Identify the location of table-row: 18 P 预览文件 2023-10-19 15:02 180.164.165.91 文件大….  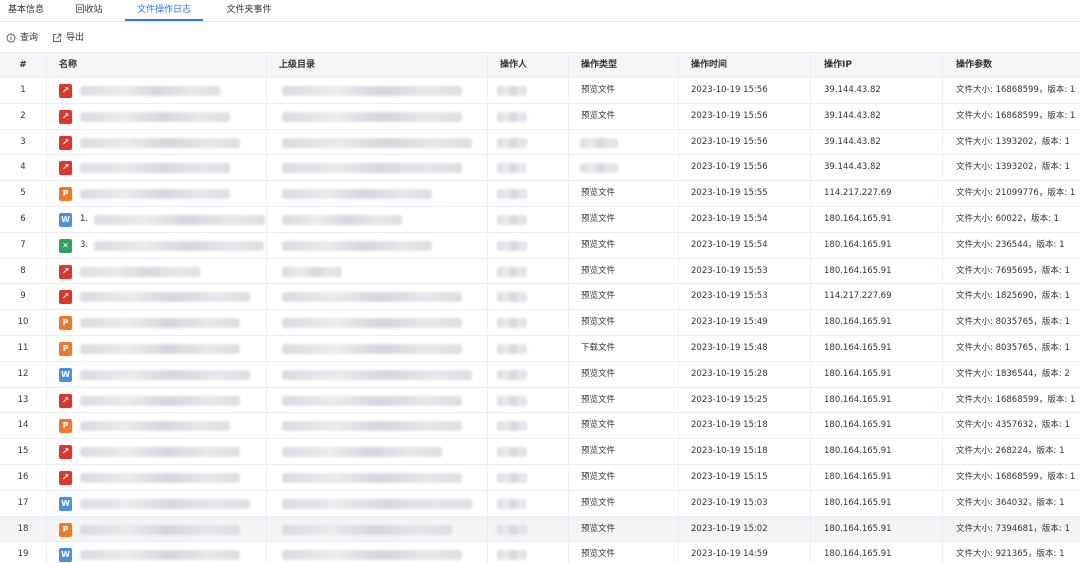
(540, 529).